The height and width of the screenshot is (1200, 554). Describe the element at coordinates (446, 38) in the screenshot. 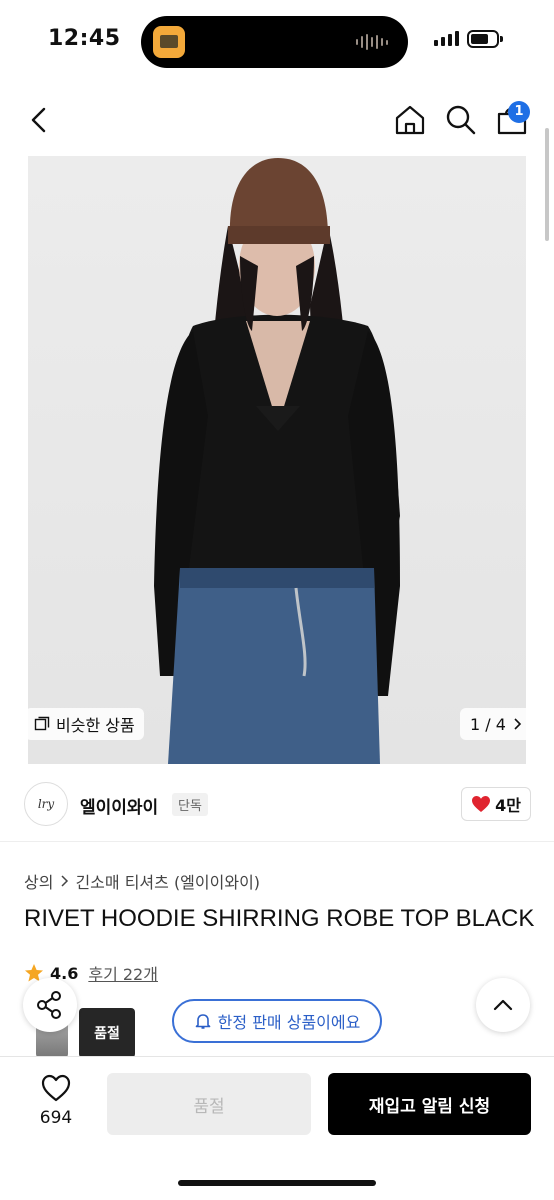

I see `cellular-signal-icon` at that location.